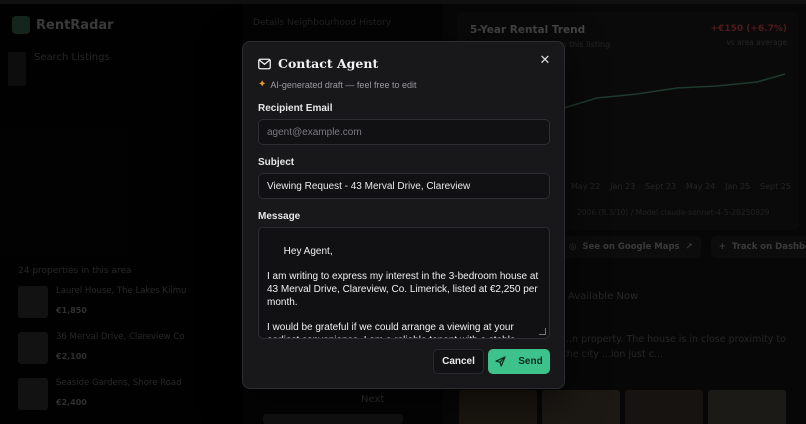  What do you see at coordinates (343, 85) in the screenshot?
I see `ai-note-text: AI-generated draft — feel free to edit` at bounding box center [343, 85].